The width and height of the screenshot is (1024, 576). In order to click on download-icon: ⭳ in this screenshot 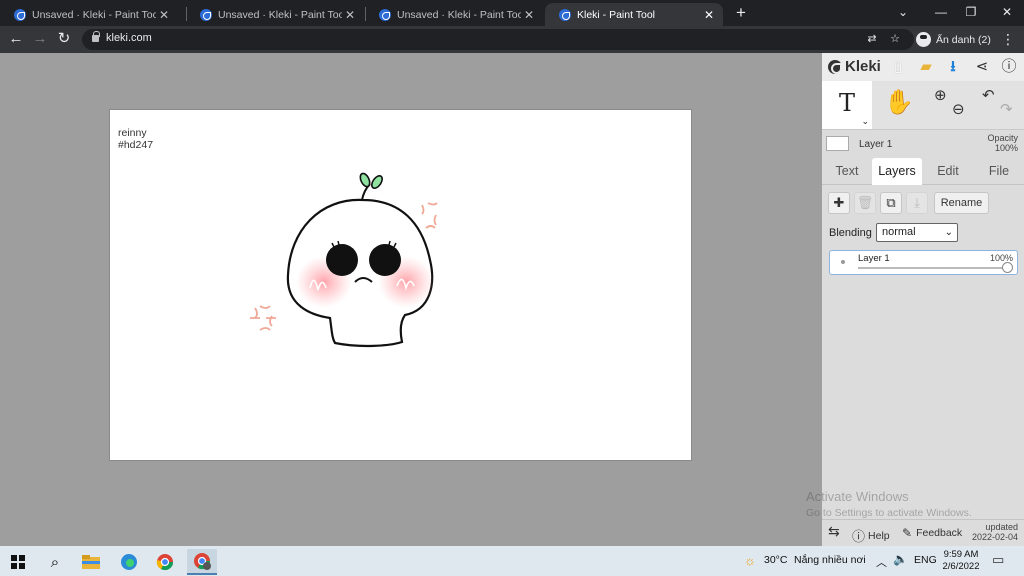, I will do `click(953, 67)`.